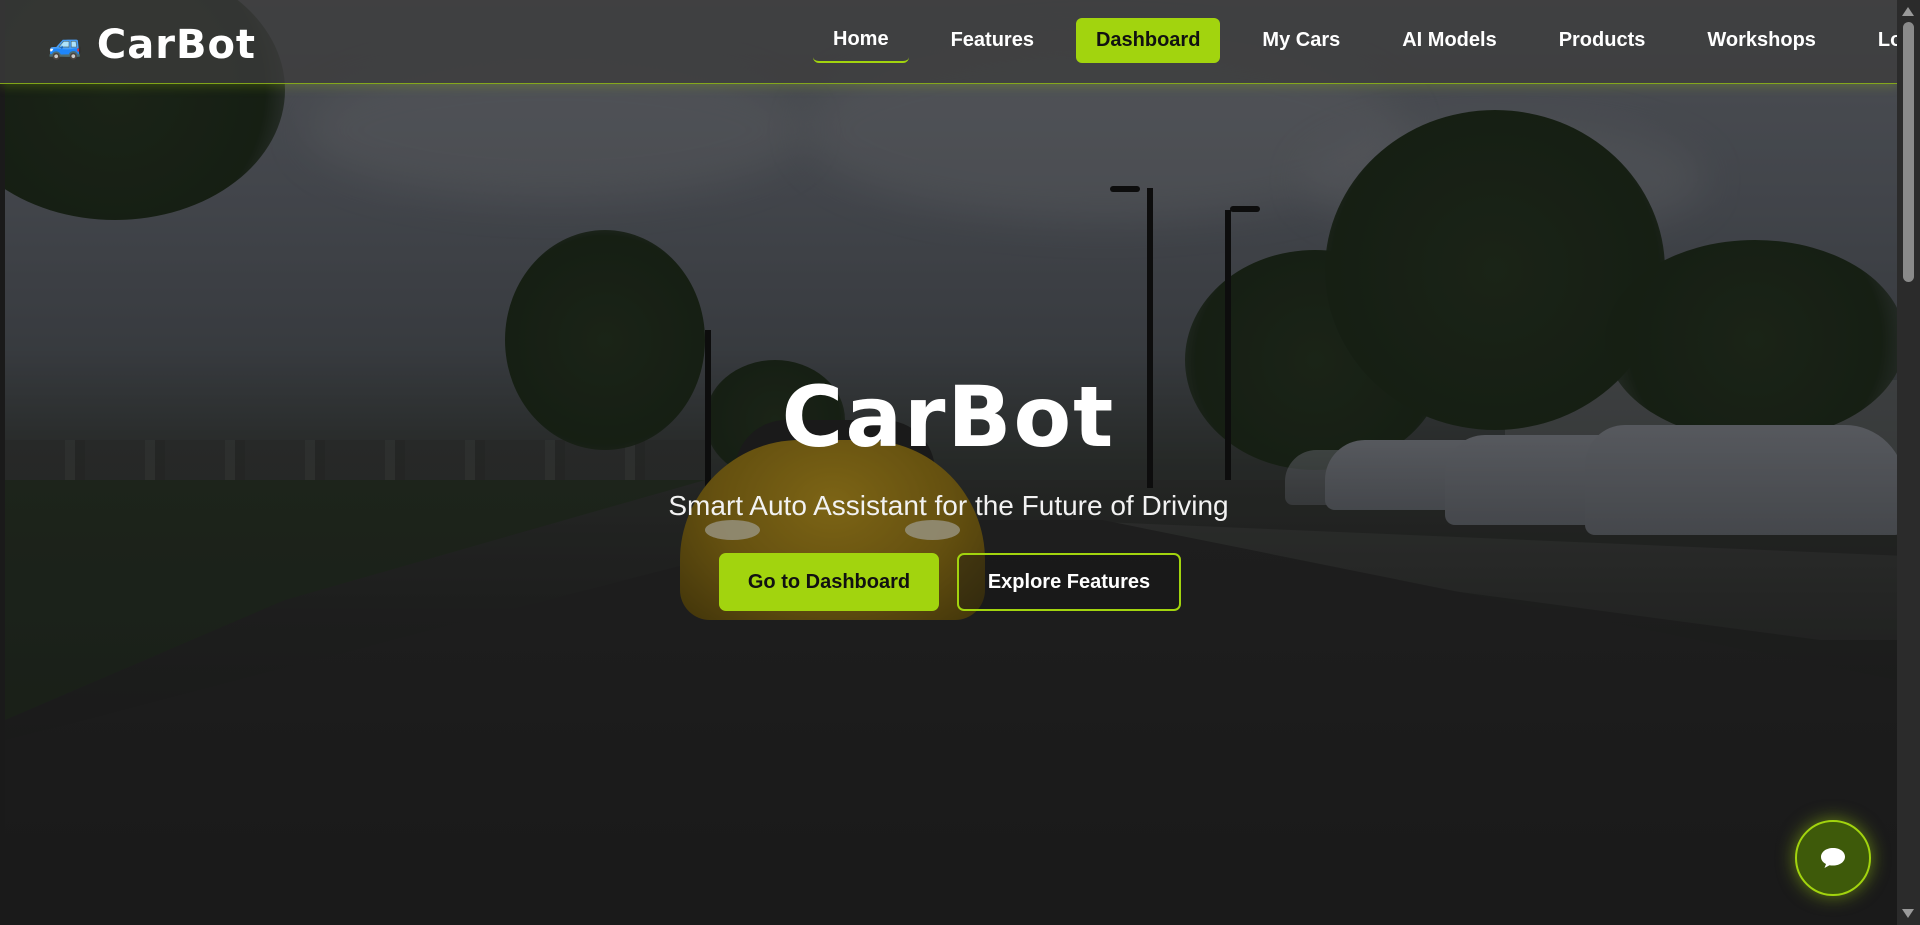 This screenshot has width=1920, height=925. What do you see at coordinates (1908, 462) in the screenshot?
I see `page-scrollbar` at bounding box center [1908, 462].